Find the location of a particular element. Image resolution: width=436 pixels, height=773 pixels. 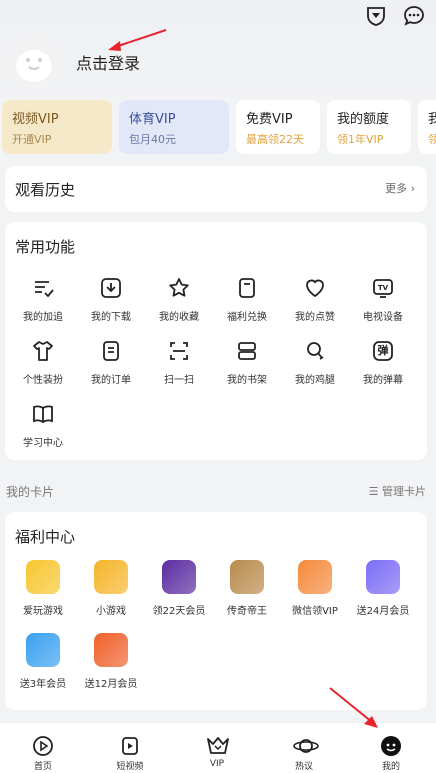

function-label: 我的书架 is located at coordinates (247, 380).